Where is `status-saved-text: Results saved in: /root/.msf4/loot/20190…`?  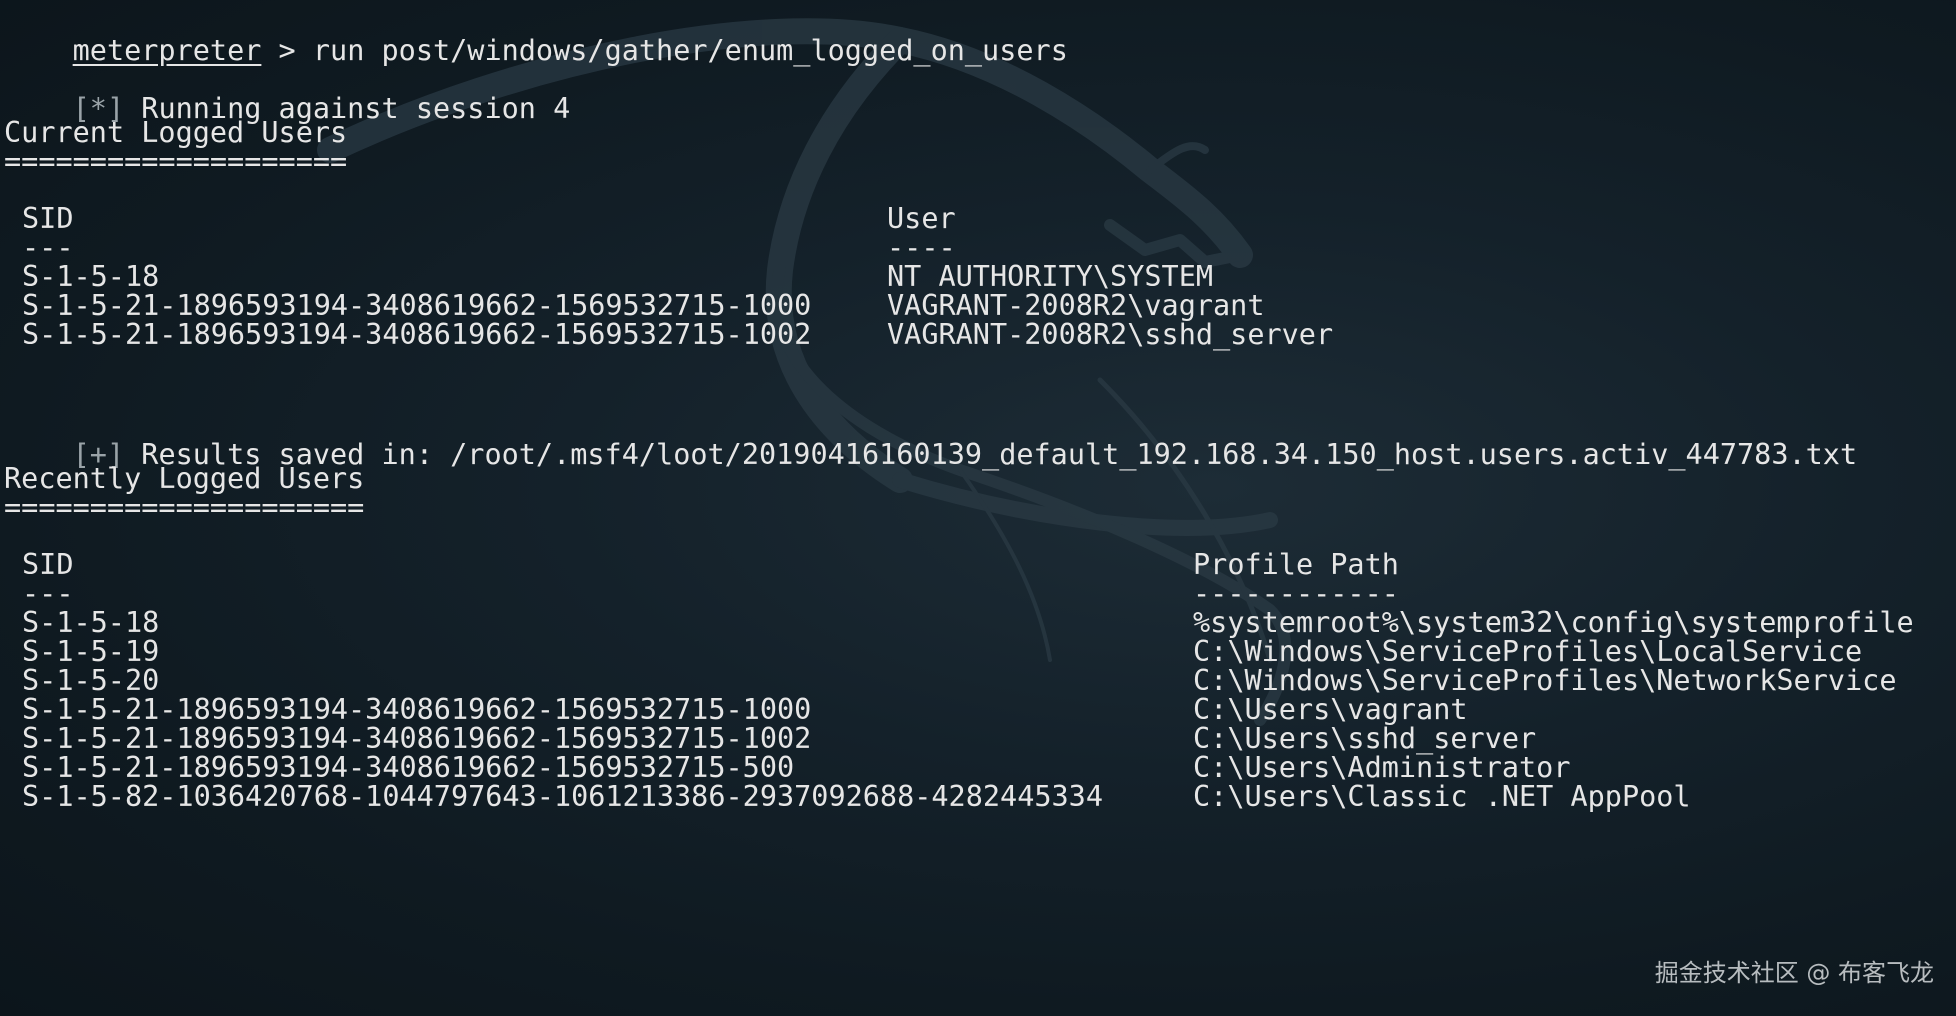
status-saved-text: Results saved in: /root/.msf4/loot/20190… is located at coordinates (991, 454).